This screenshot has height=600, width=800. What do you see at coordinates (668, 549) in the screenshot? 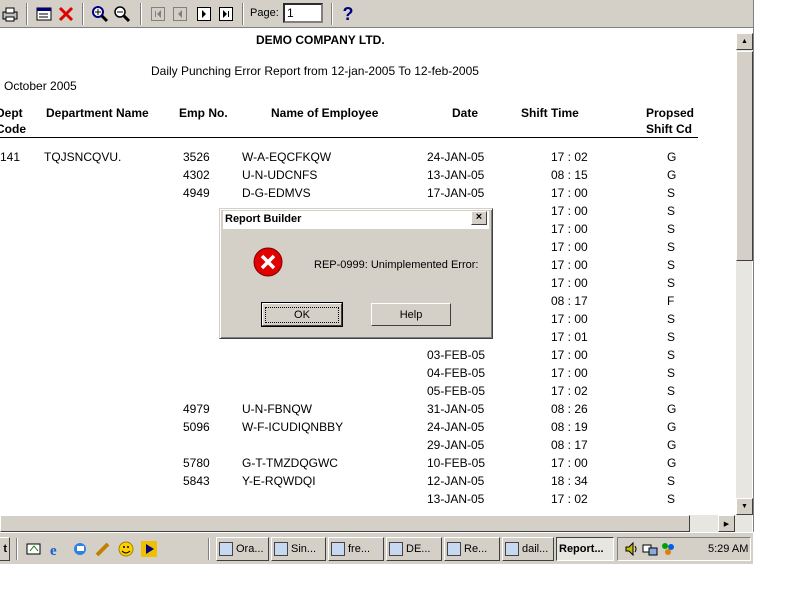
I see `messenger-tray-icon` at bounding box center [668, 549].